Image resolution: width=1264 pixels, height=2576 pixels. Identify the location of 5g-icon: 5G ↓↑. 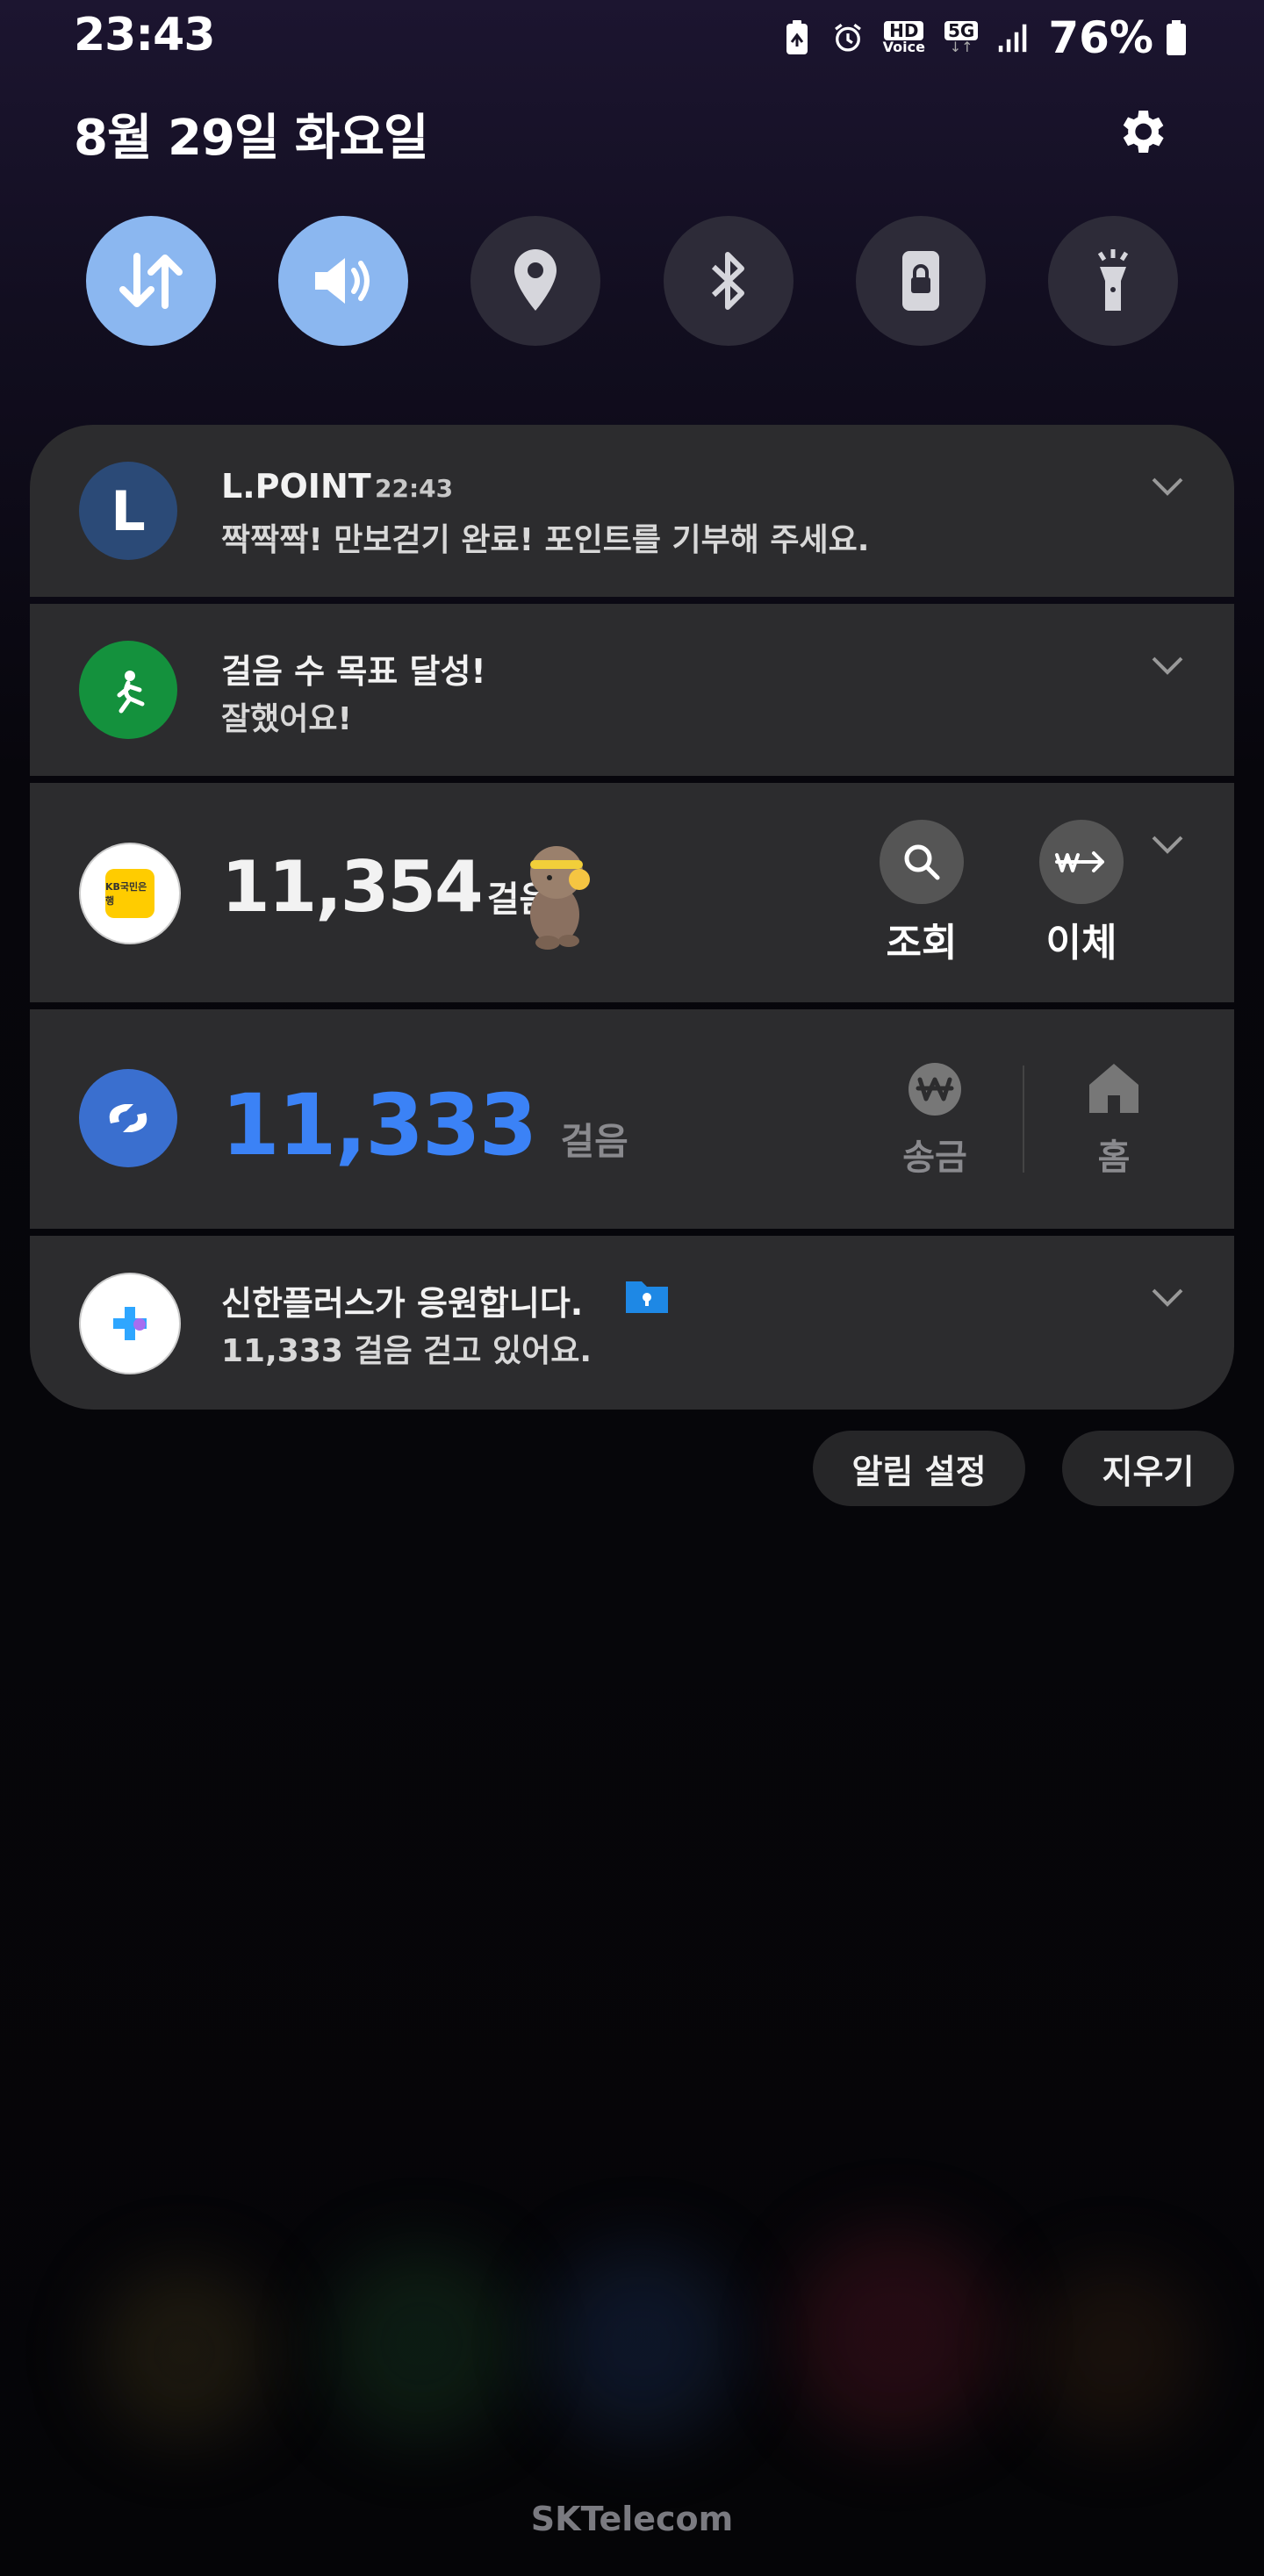
(961, 37).